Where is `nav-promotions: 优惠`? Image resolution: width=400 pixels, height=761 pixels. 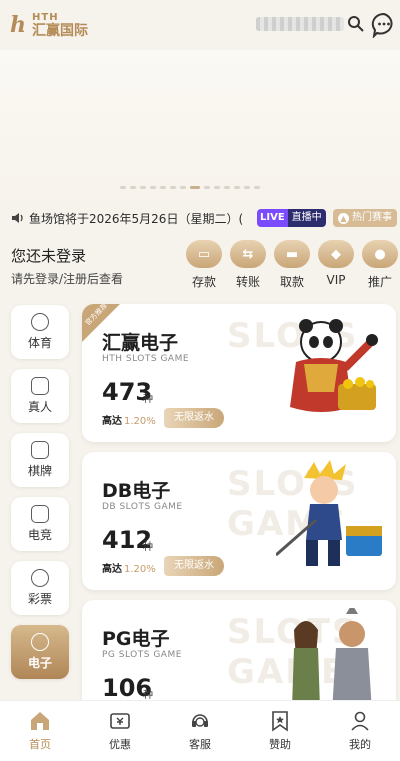
nav-promotions: 优惠 is located at coordinates (120, 731).